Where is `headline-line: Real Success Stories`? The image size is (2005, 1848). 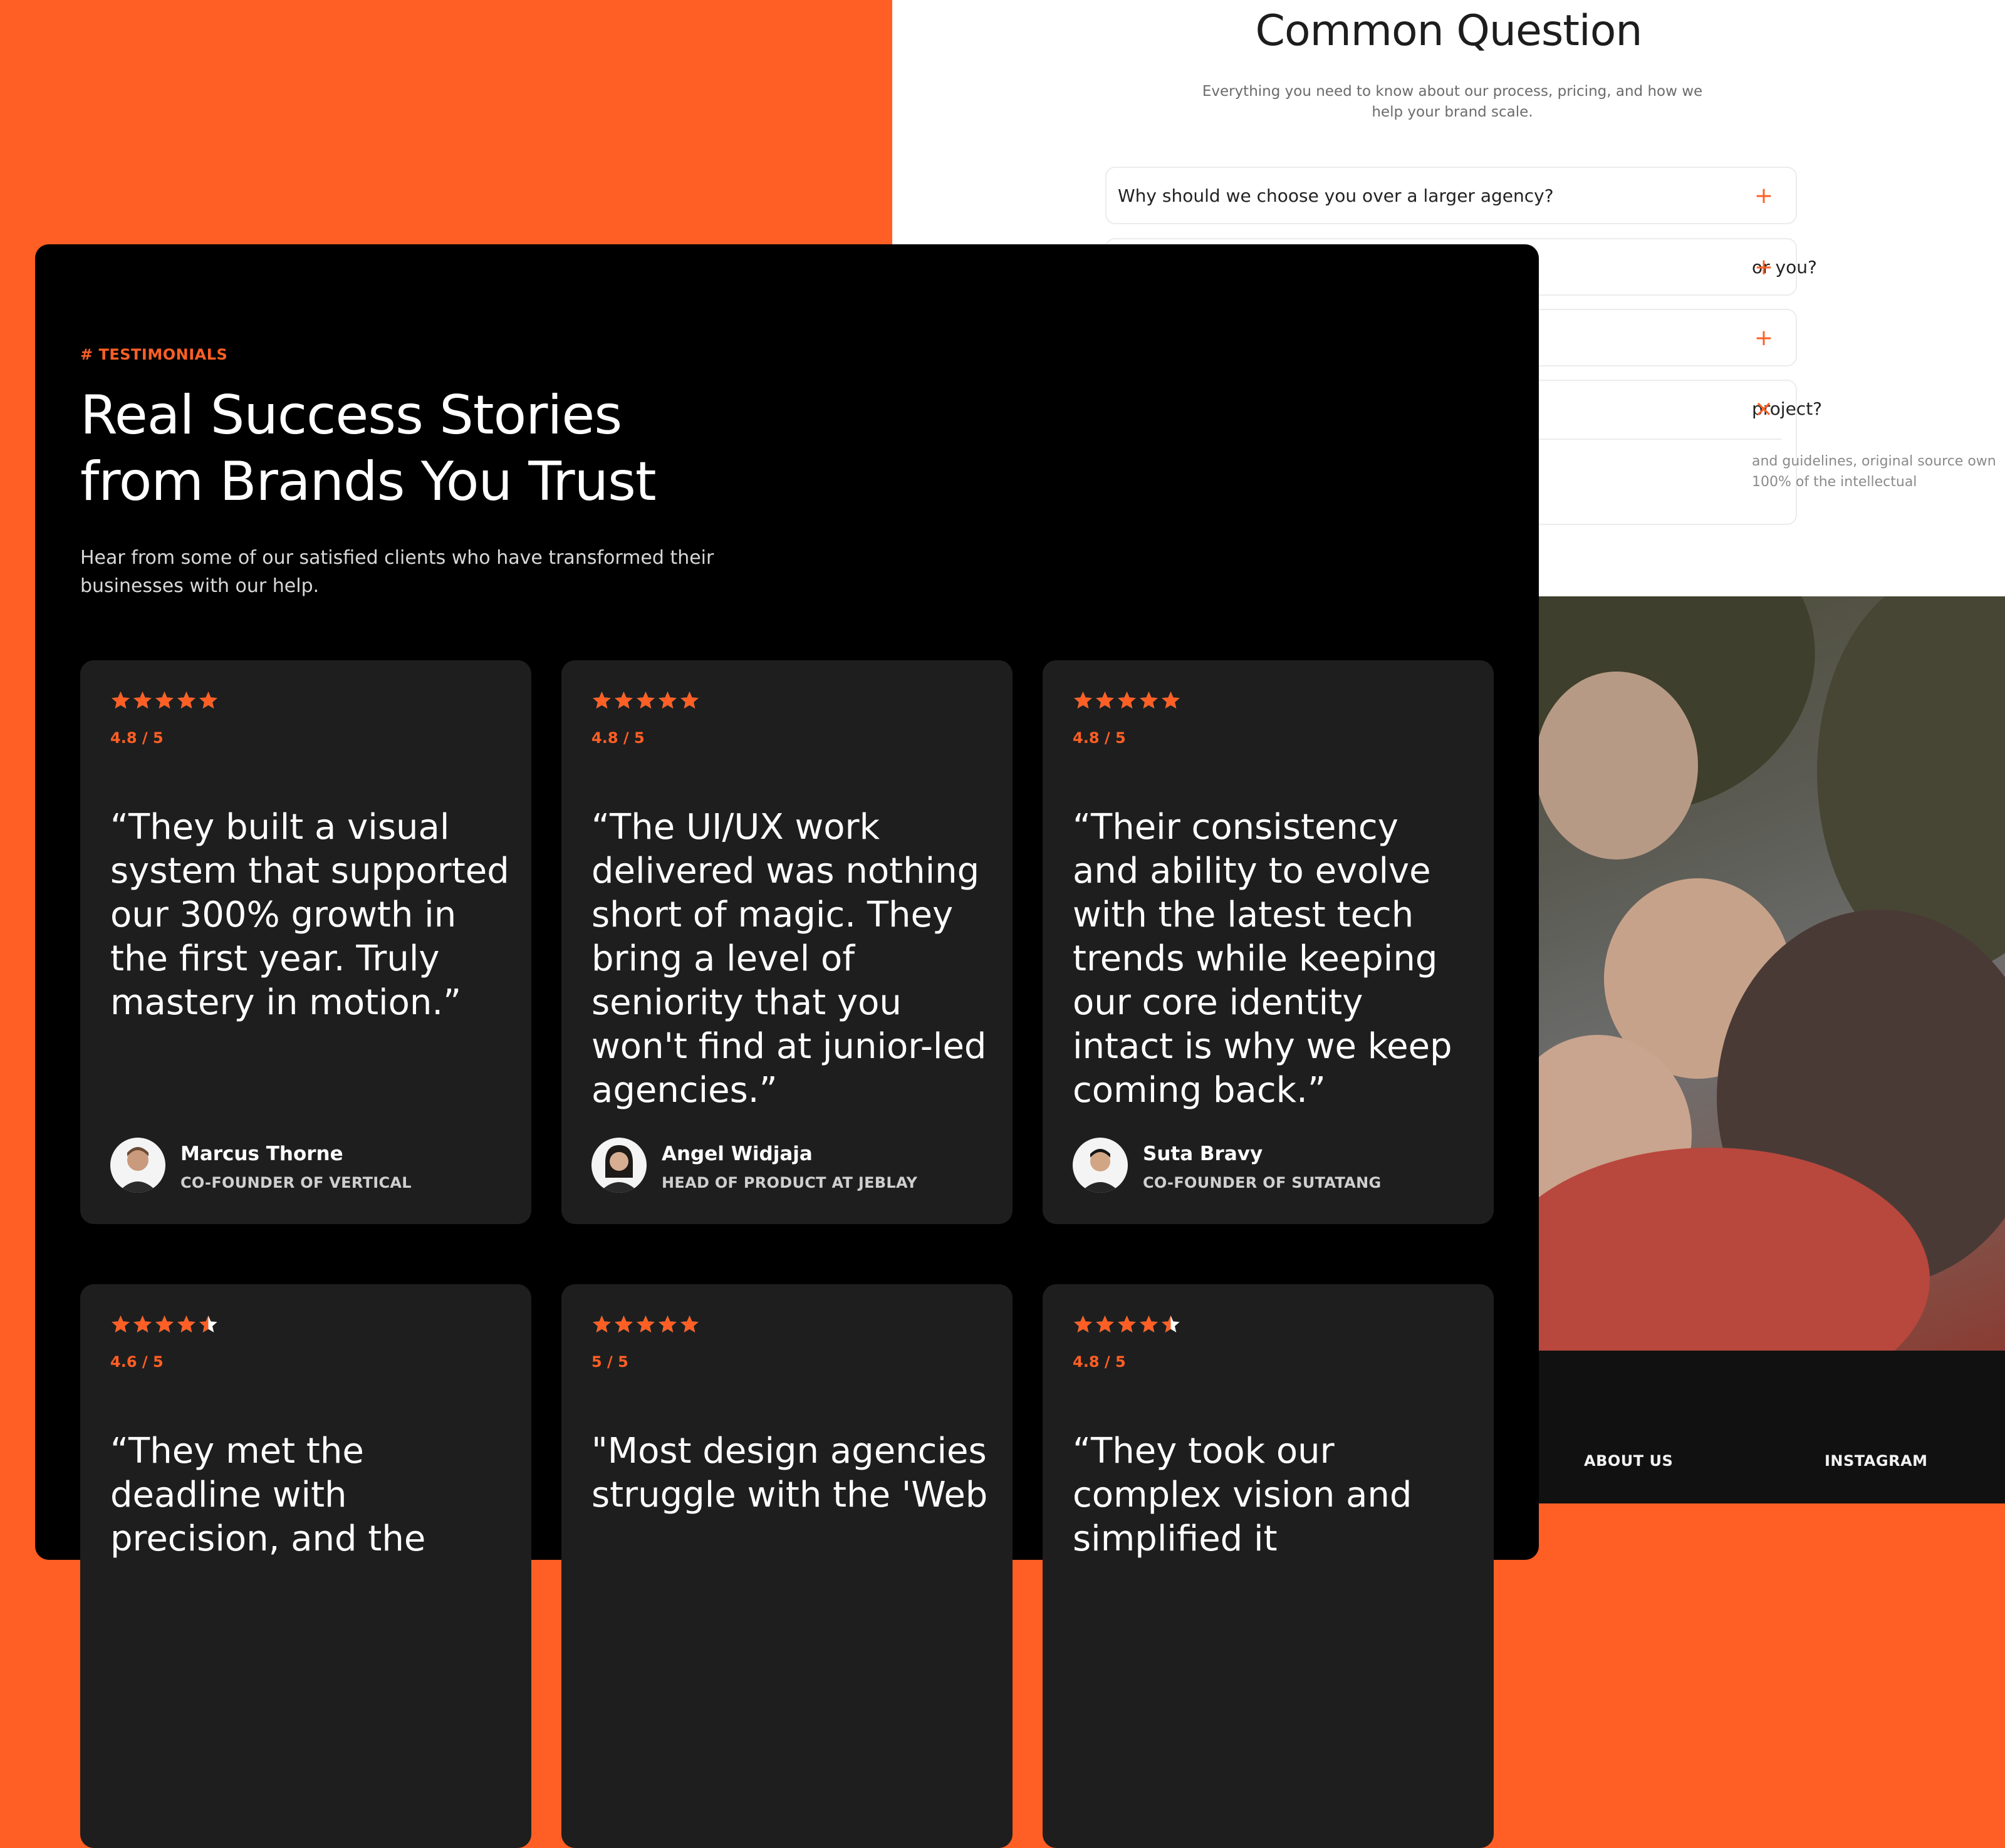 headline-line: Real Success Stories is located at coordinates (351, 415).